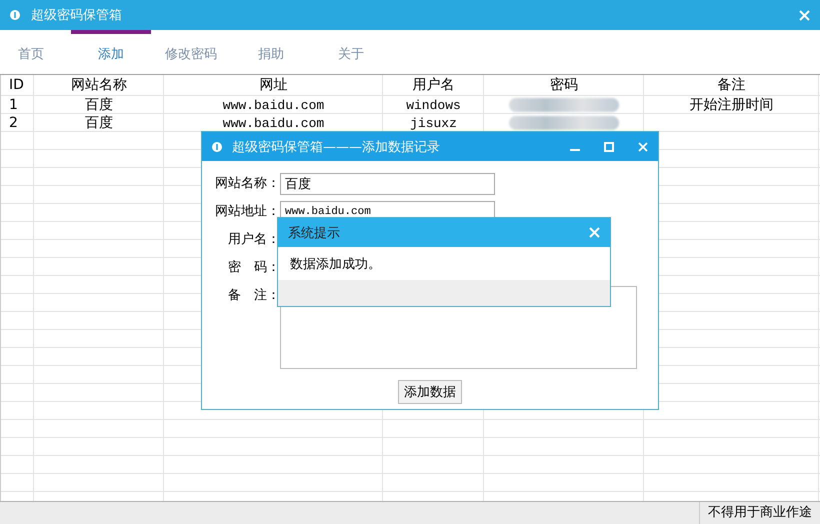  What do you see at coordinates (35, 52) in the screenshot?
I see `tab: 首页` at bounding box center [35, 52].